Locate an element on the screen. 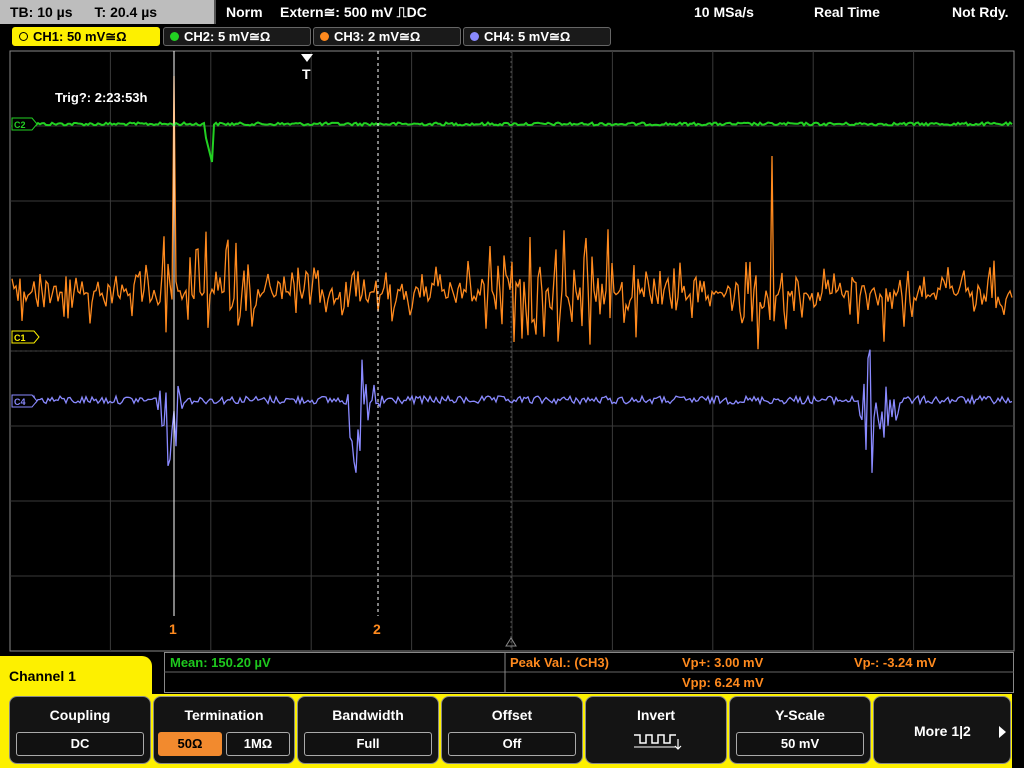  termination-50ohm-option: 50Ω is located at coordinates (190, 744).